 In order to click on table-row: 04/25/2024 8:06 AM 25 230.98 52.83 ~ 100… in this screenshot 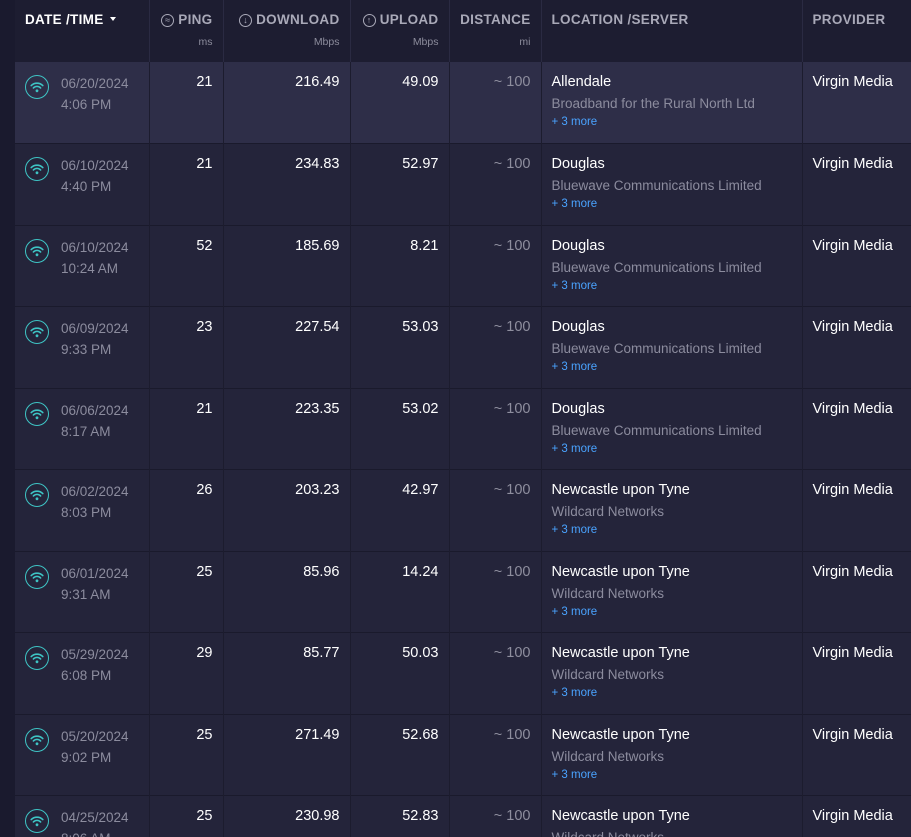, I will do `click(463, 816)`.